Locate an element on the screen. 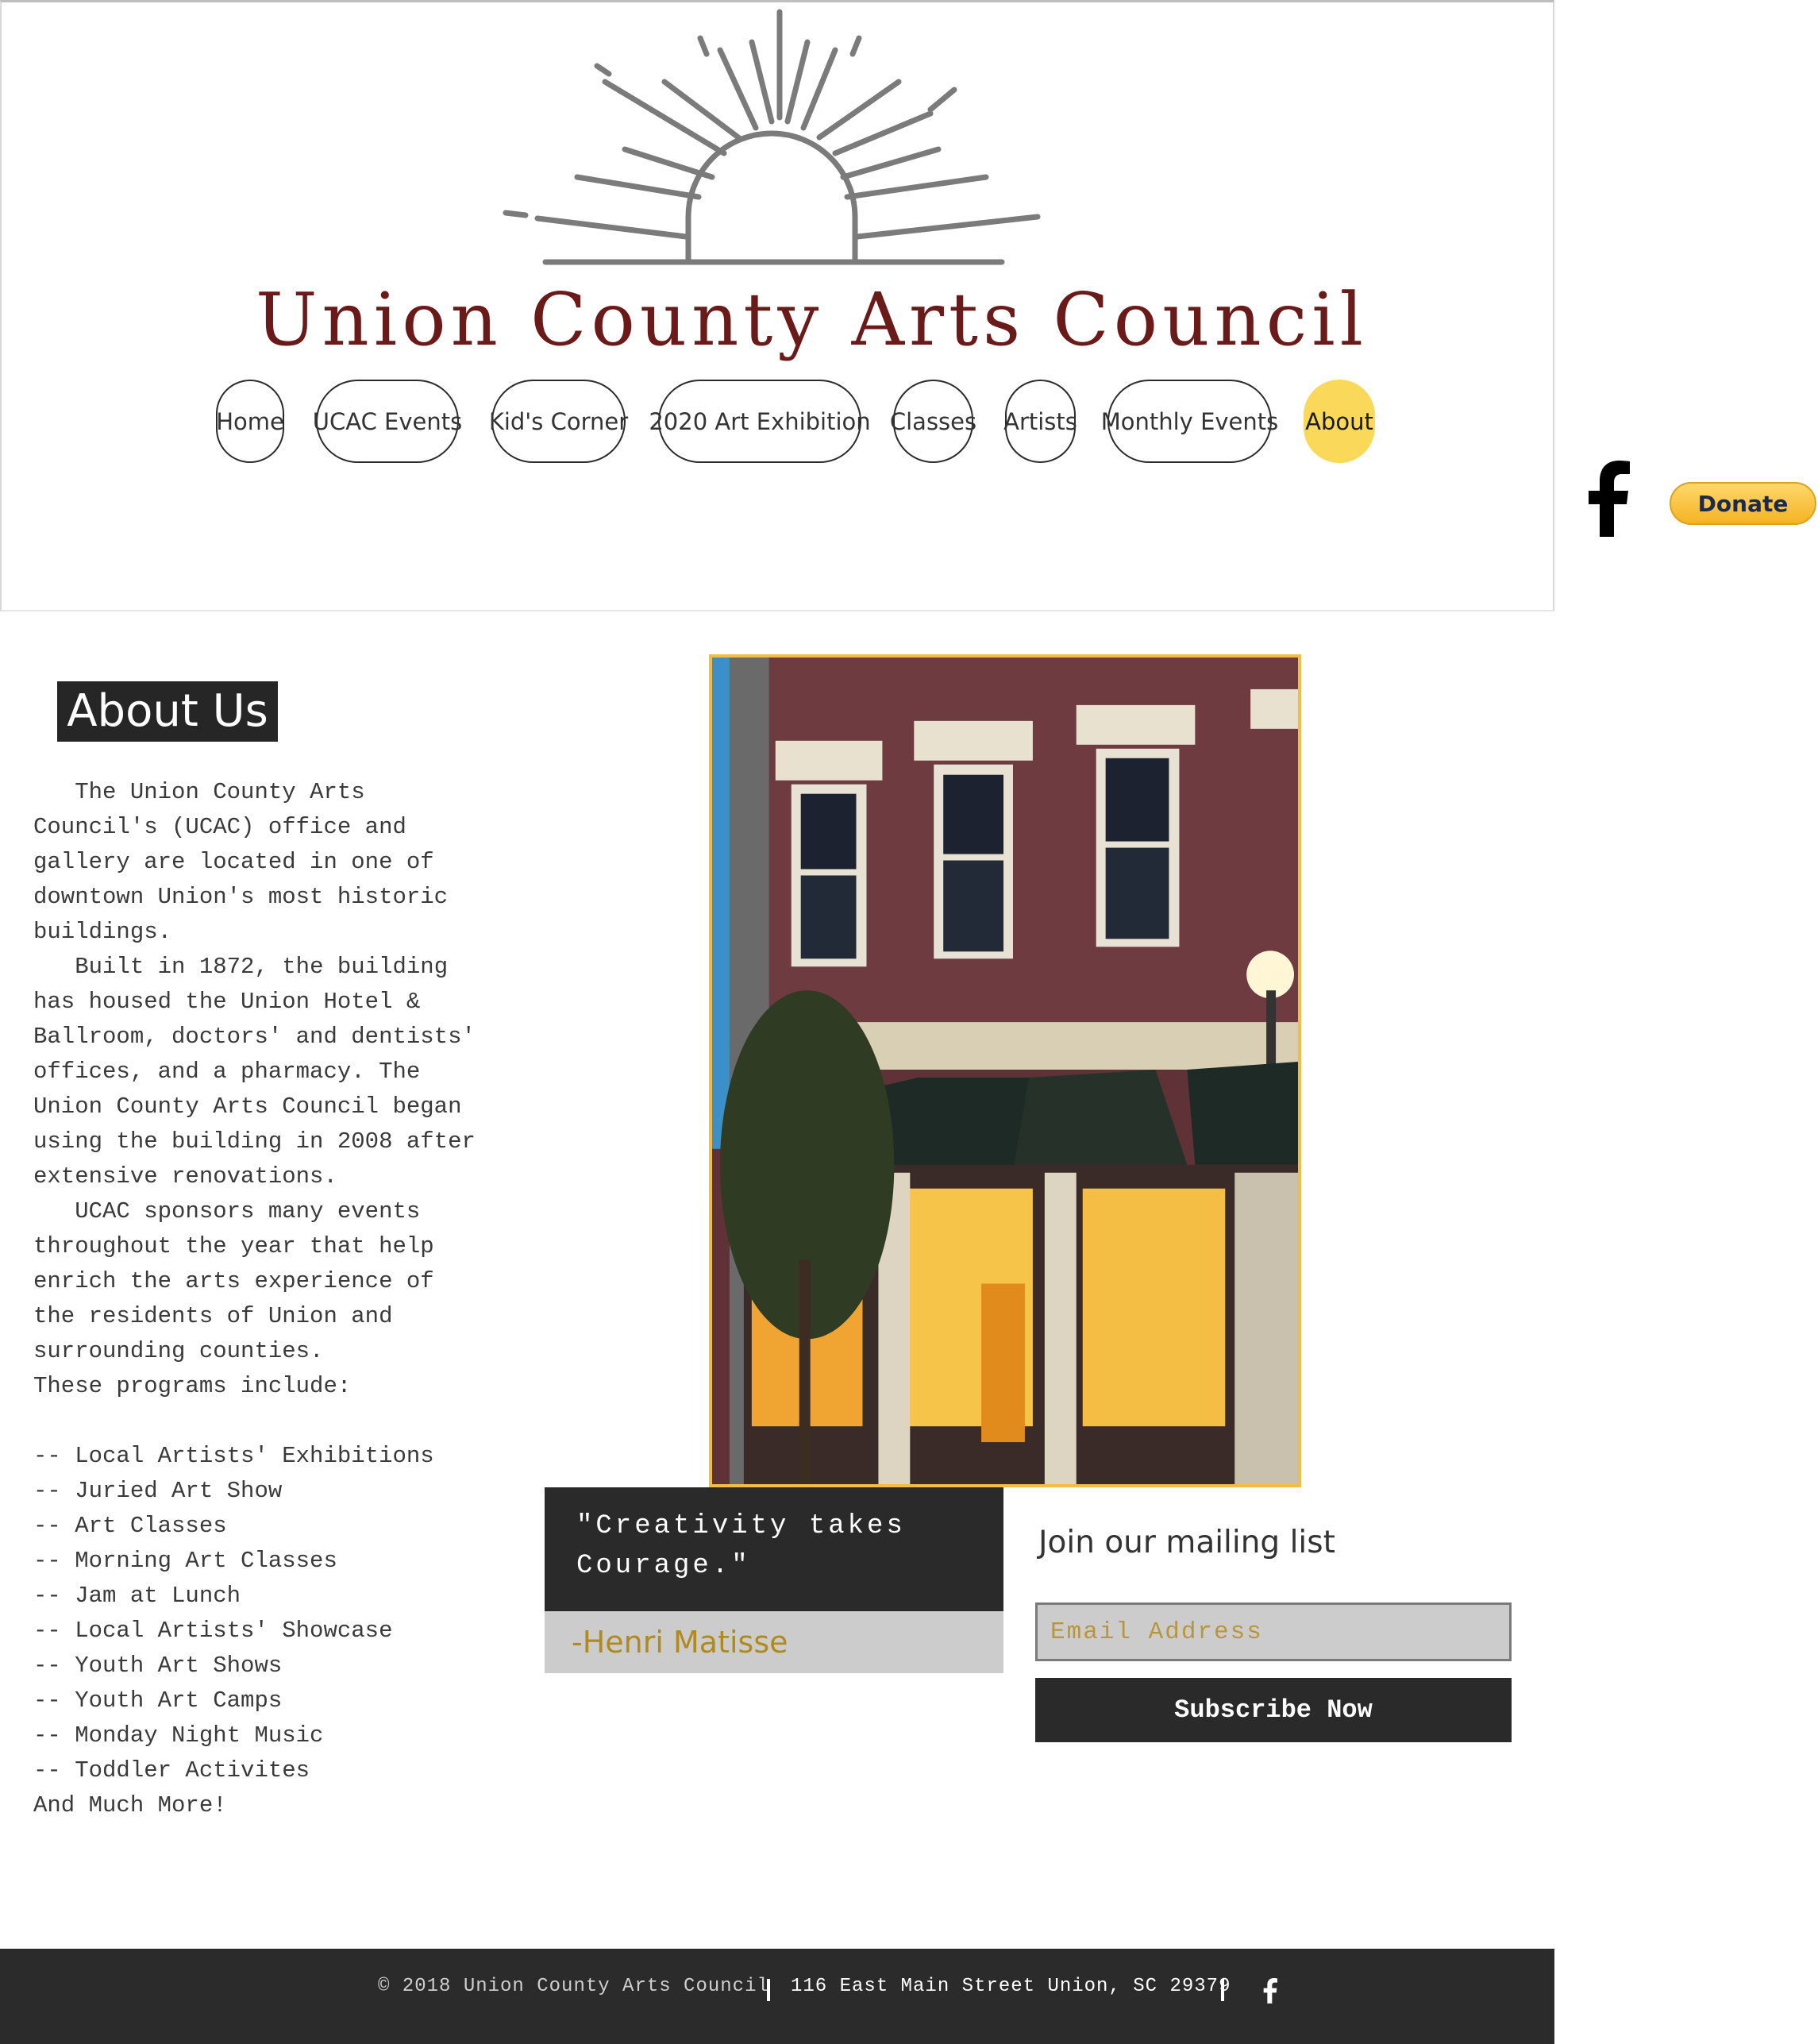 This screenshot has height=2044, width=1818. quote-text: "Creativity takes Courage." is located at coordinates (774, 1549).